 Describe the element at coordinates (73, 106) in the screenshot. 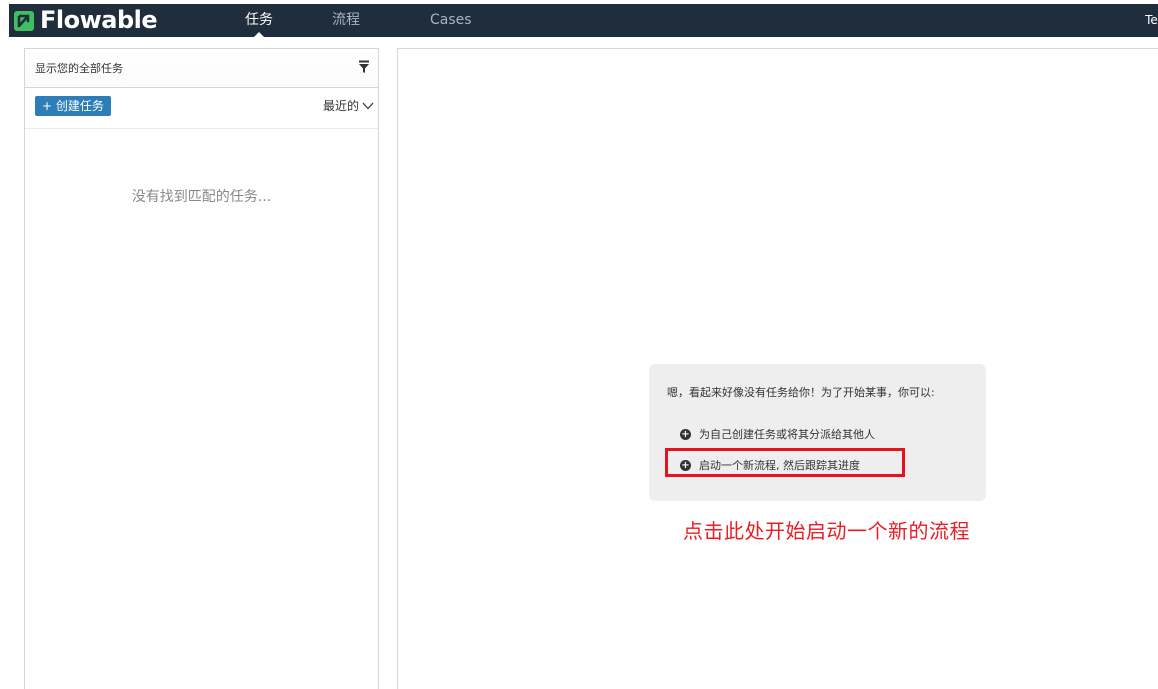

I see `create-task-button: + 创建任务` at that location.